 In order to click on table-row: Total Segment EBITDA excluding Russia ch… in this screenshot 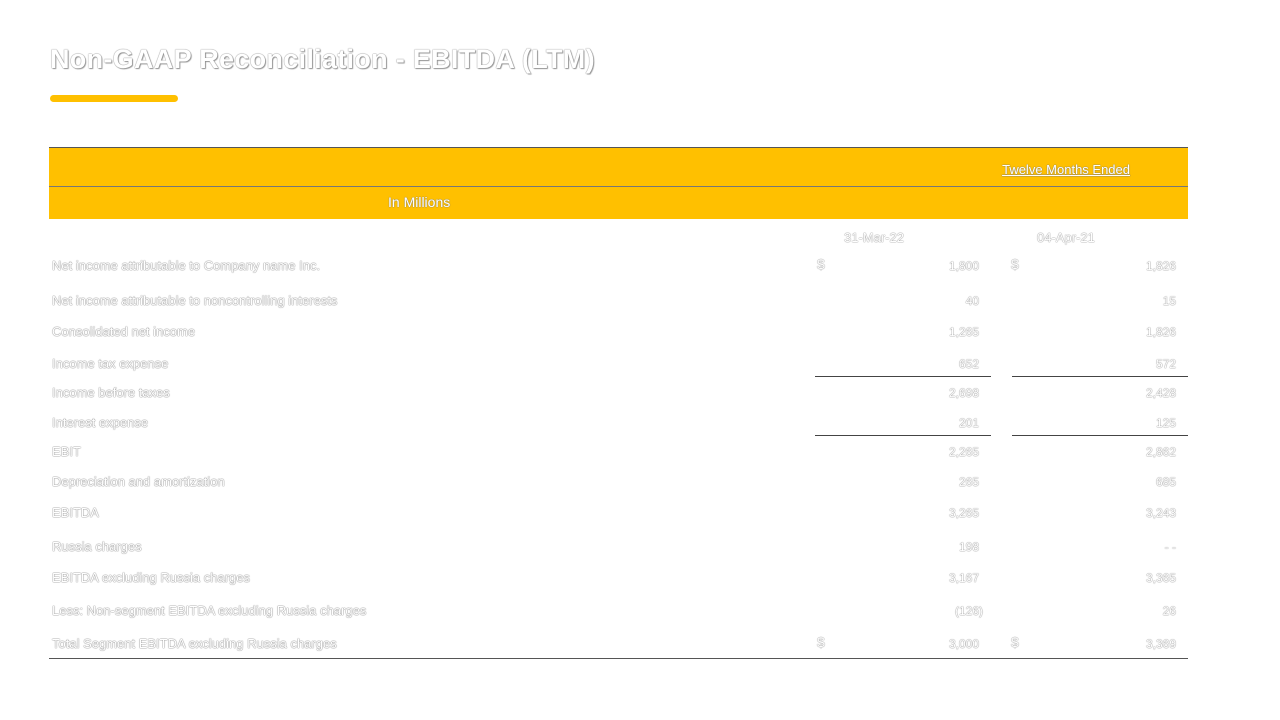, I will do `click(618, 646)`.